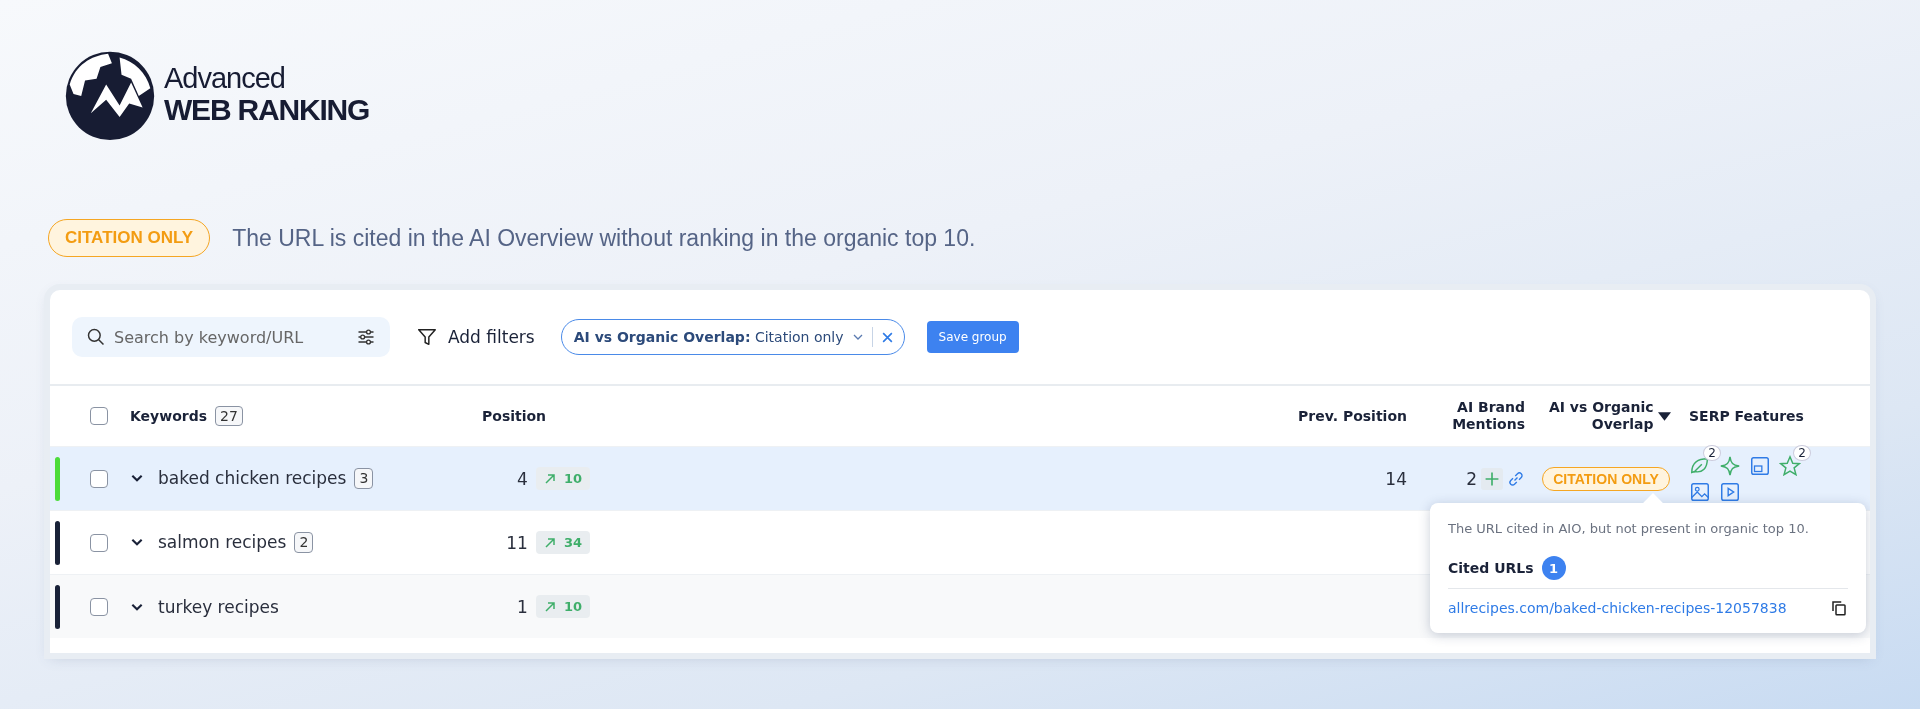 Image resolution: width=1920 pixels, height=709 pixels. Describe the element at coordinates (1730, 491) in the screenshot. I see `video-icon` at that location.